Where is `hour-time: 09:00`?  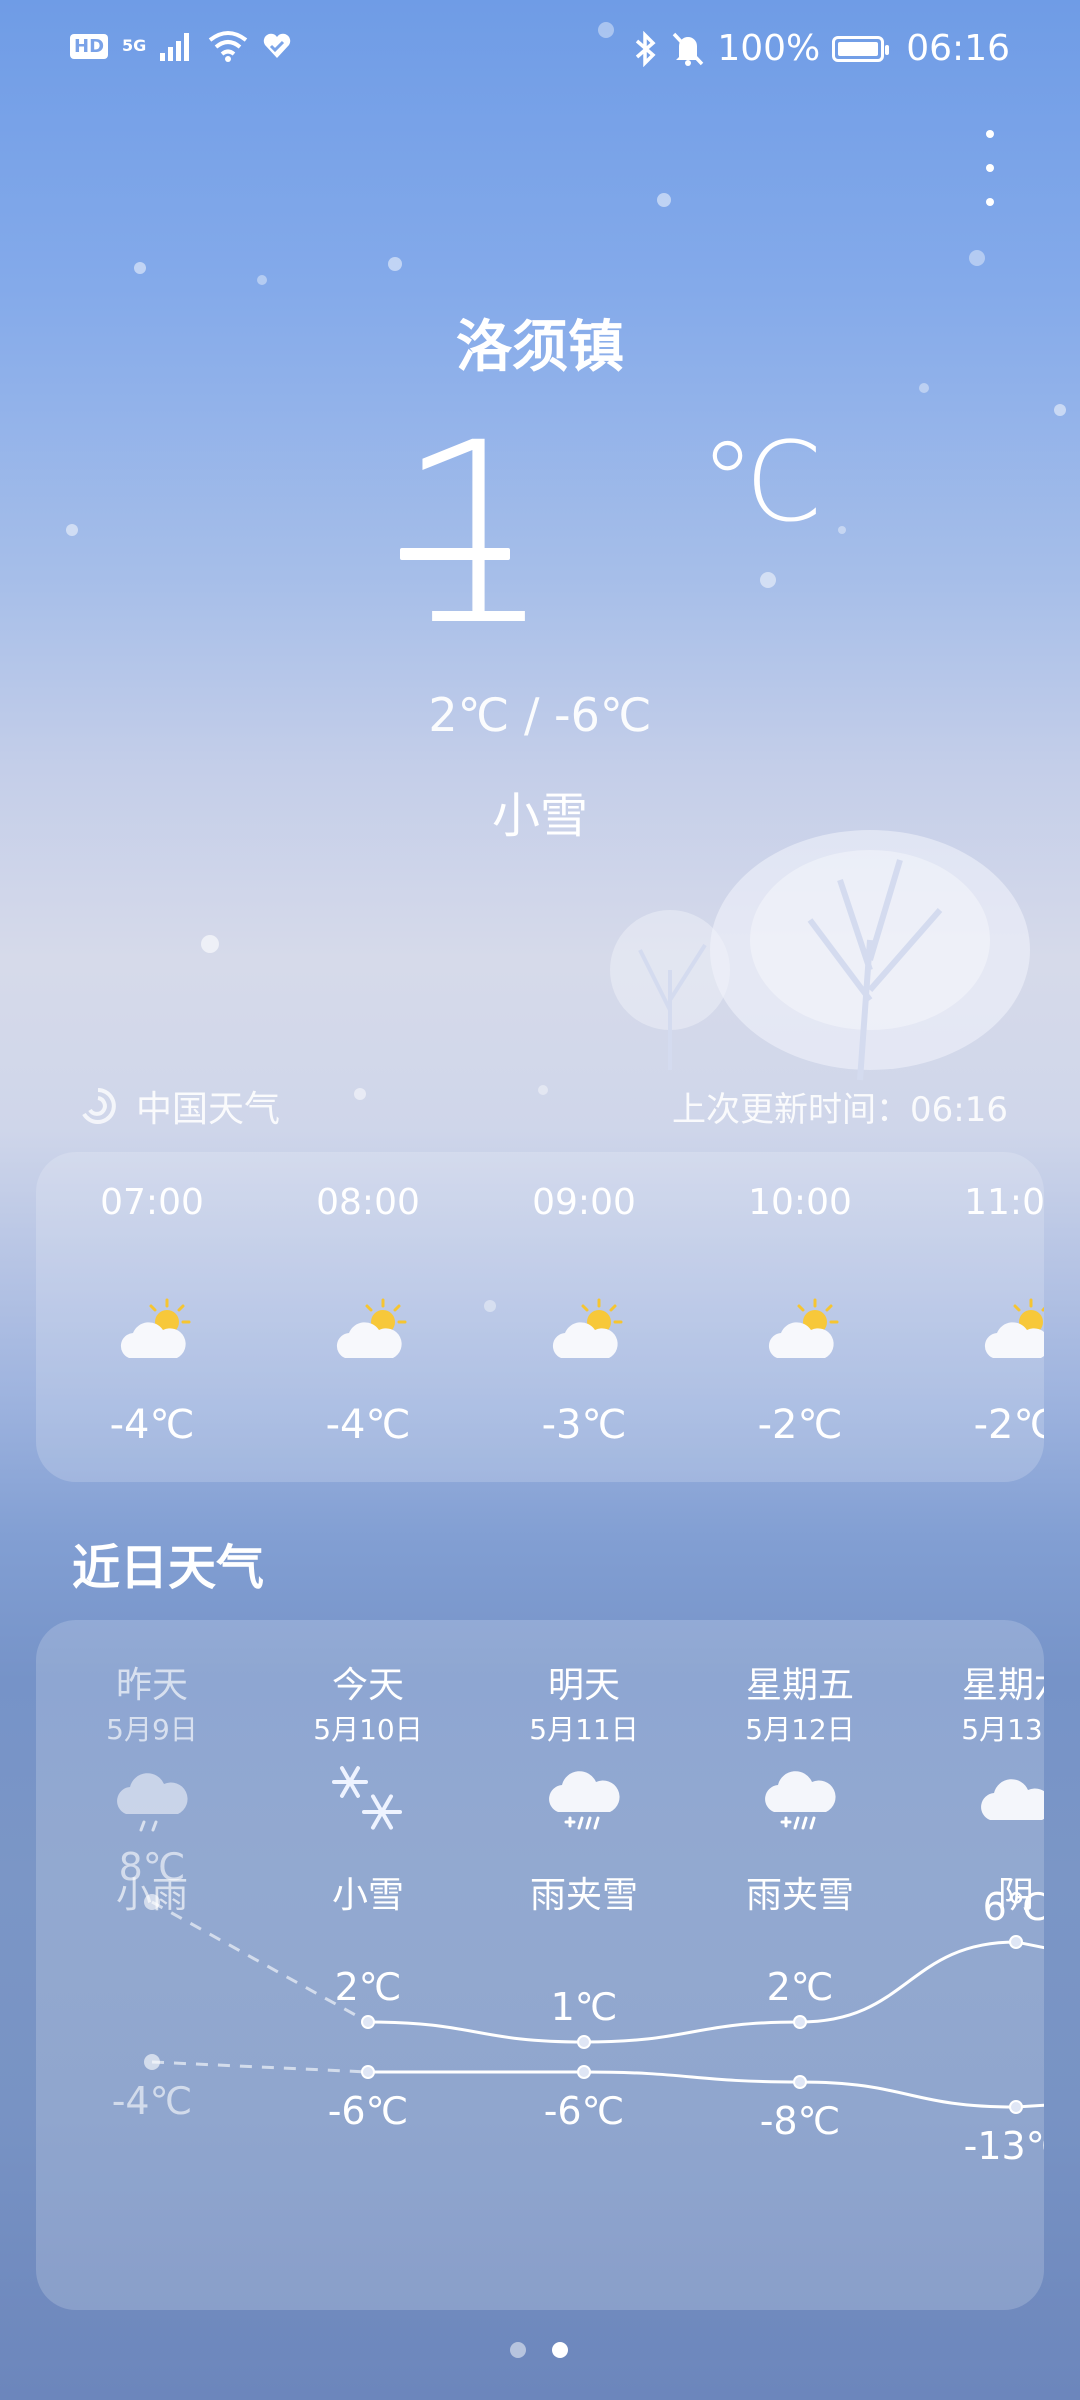
hour-time: 09:00 is located at coordinates (584, 1202).